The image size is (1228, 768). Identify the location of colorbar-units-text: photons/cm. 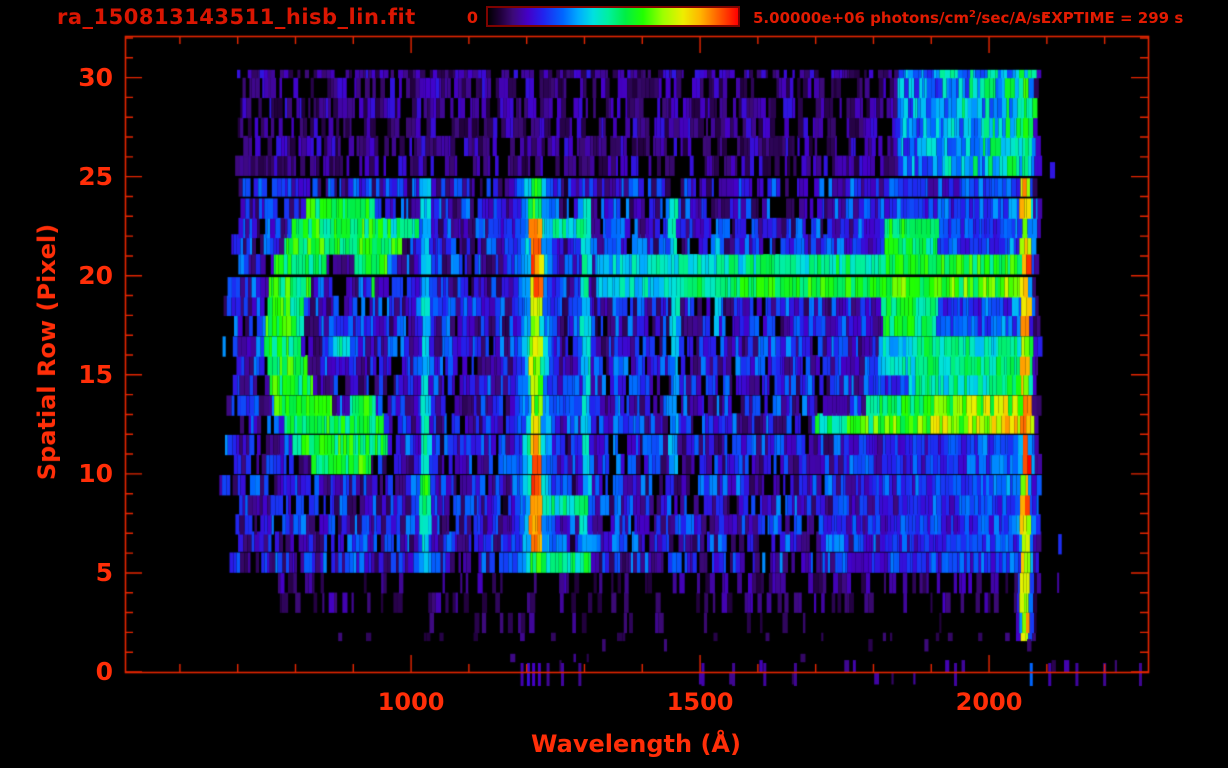
(916, 18).